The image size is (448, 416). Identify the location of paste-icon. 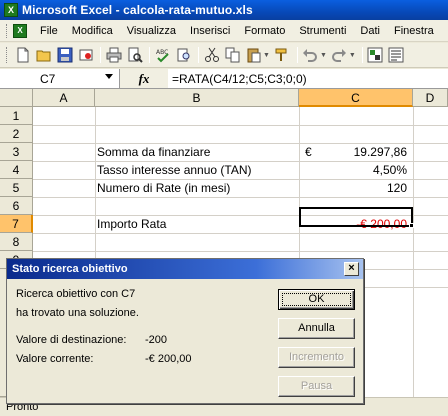
(253, 55).